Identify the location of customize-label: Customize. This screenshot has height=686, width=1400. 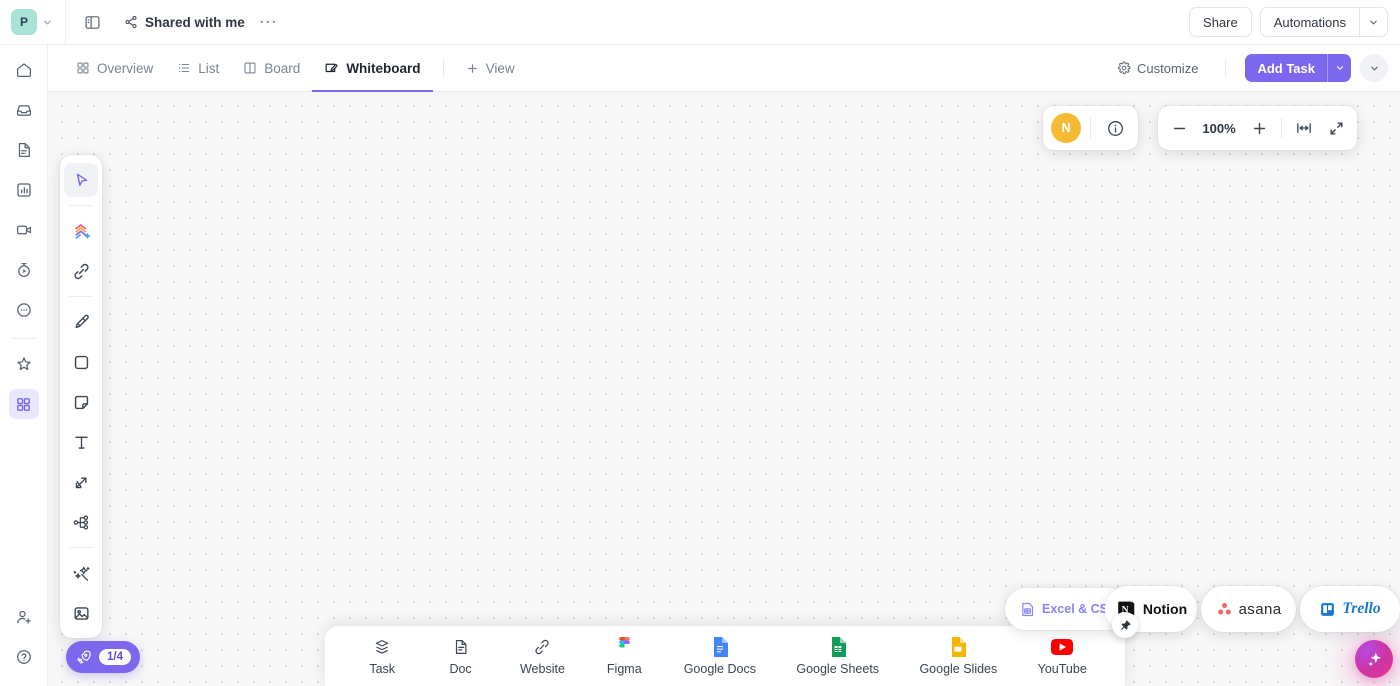
(1168, 68).